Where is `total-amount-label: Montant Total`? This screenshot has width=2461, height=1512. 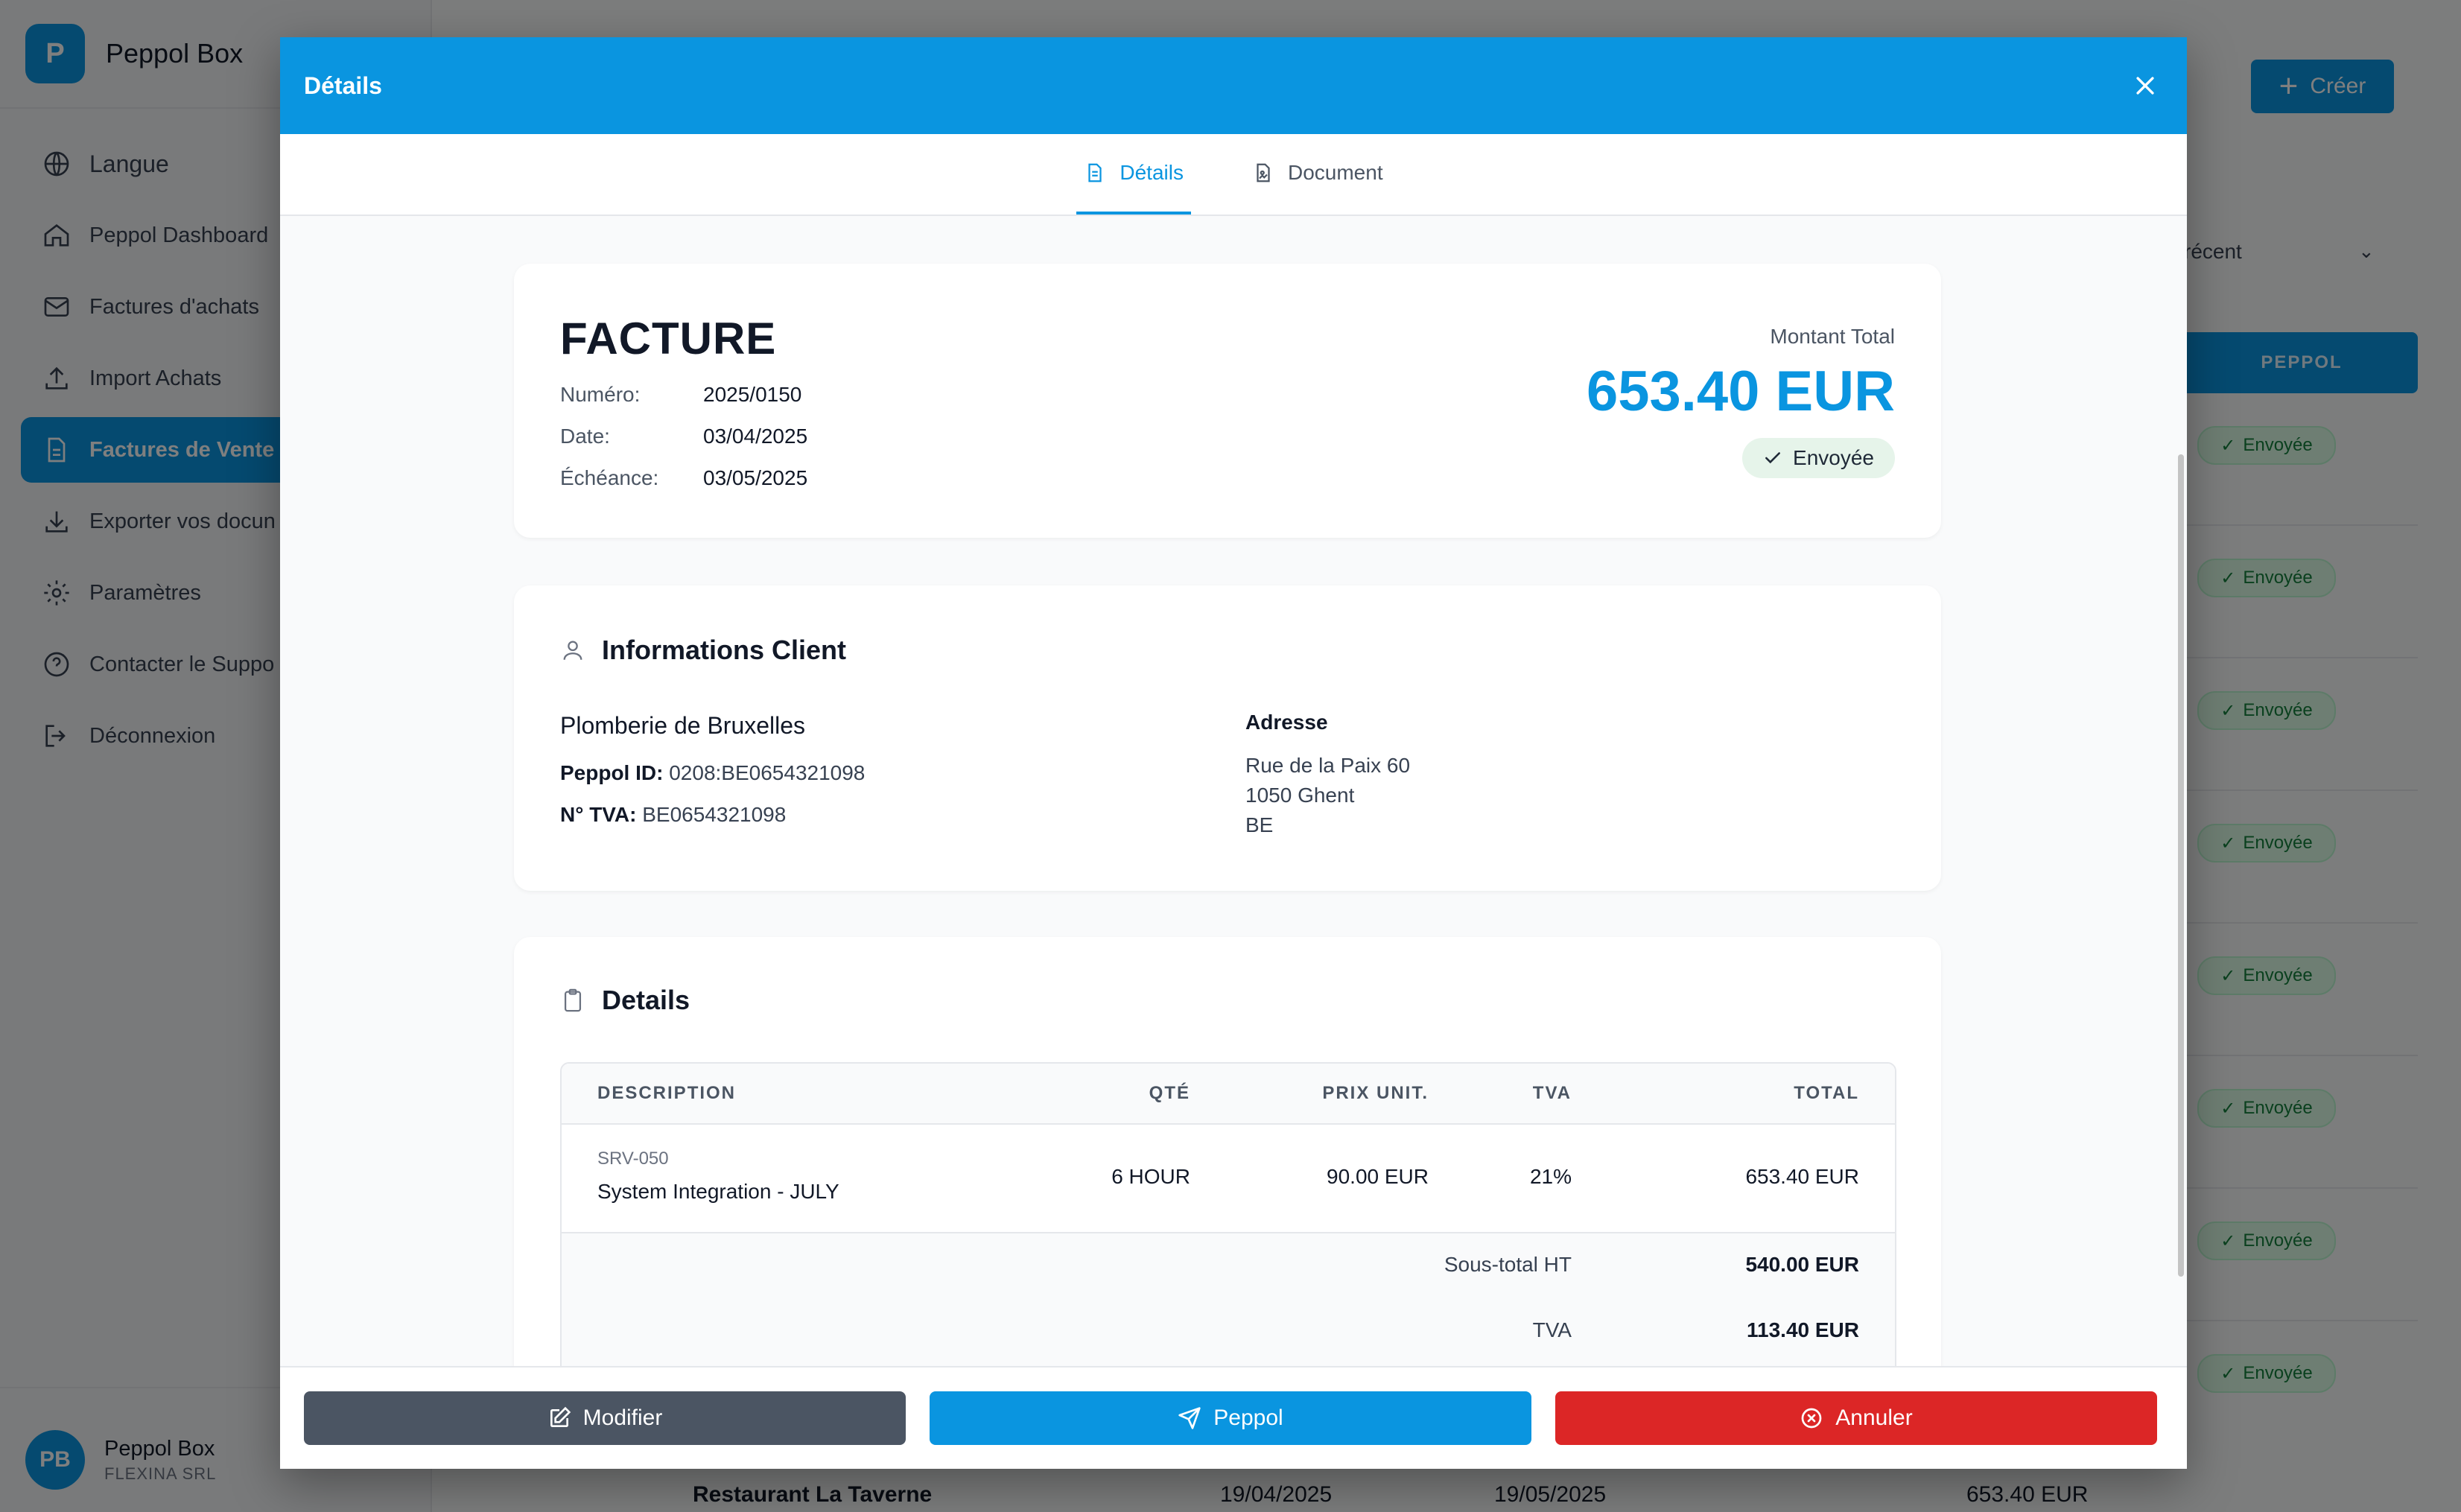
total-amount-label: Montant Total is located at coordinates (1833, 336).